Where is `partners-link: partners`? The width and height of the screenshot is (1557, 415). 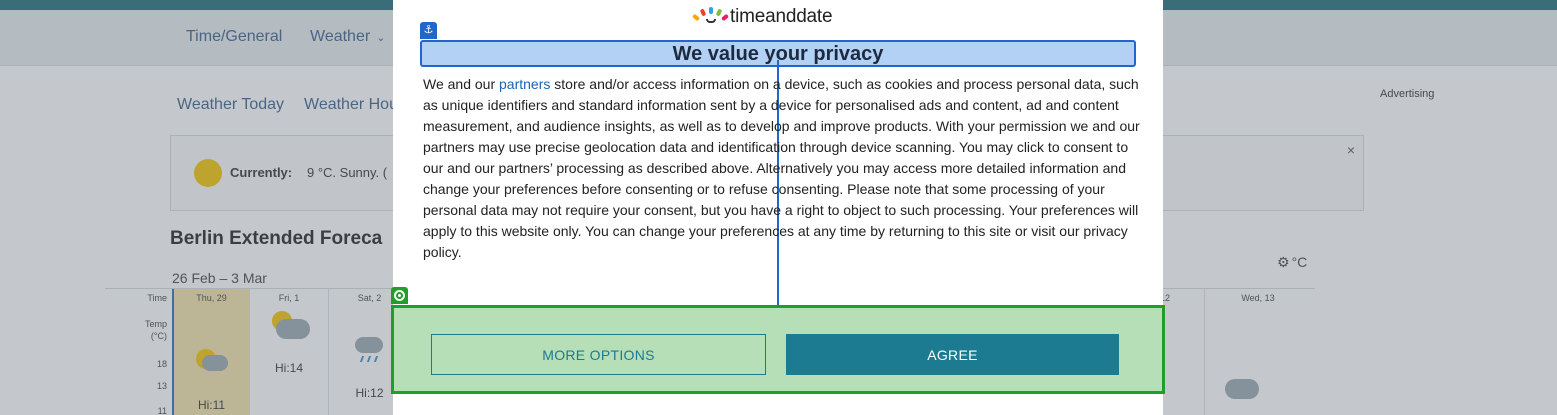
partners-link: partners is located at coordinates (524, 84).